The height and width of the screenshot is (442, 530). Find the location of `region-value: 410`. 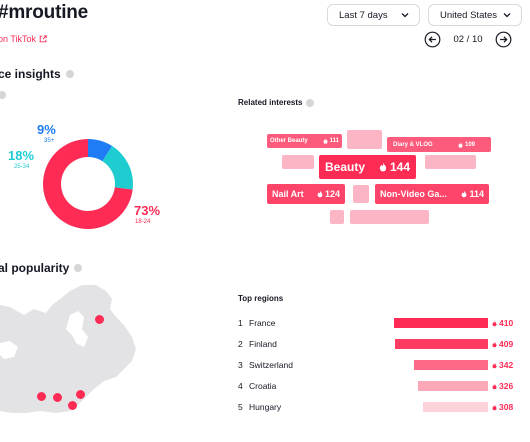

region-value: 410 is located at coordinates (502, 323).